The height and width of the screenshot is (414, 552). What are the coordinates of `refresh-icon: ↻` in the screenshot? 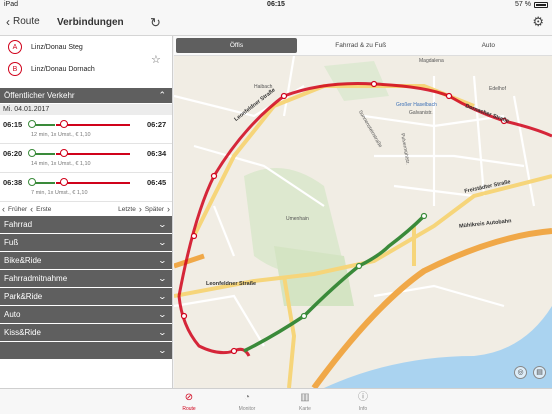 It's located at (155, 23).